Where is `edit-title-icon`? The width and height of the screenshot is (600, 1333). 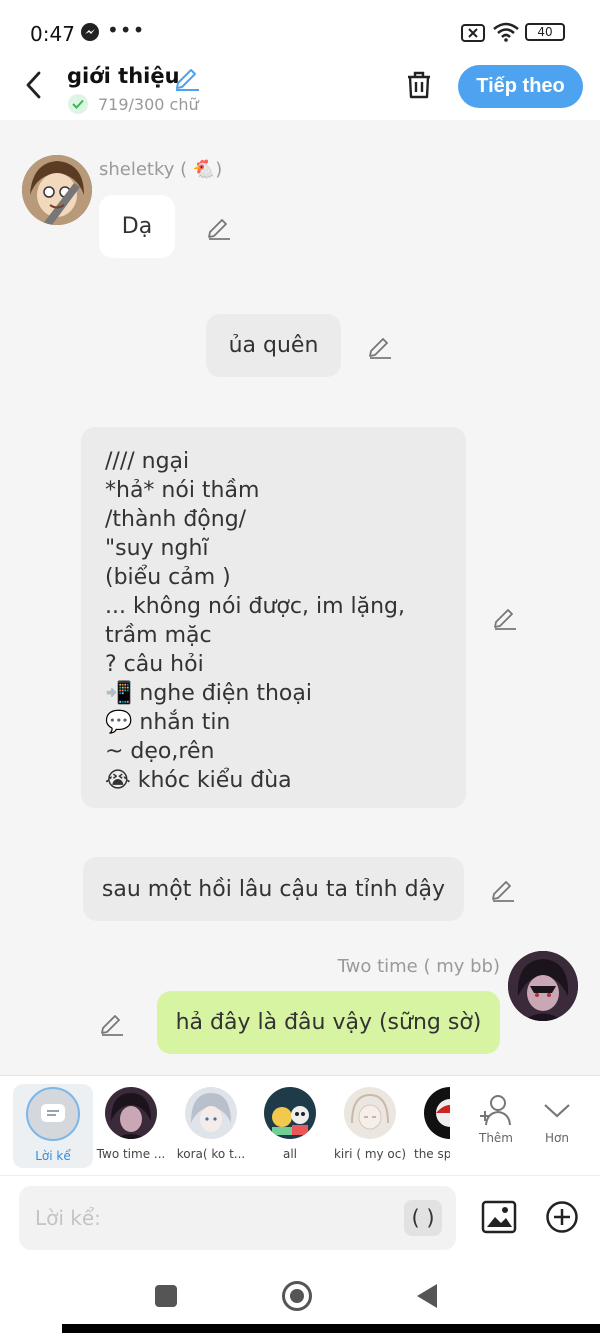 edit-title-icon is located at coordinates (187, 77).